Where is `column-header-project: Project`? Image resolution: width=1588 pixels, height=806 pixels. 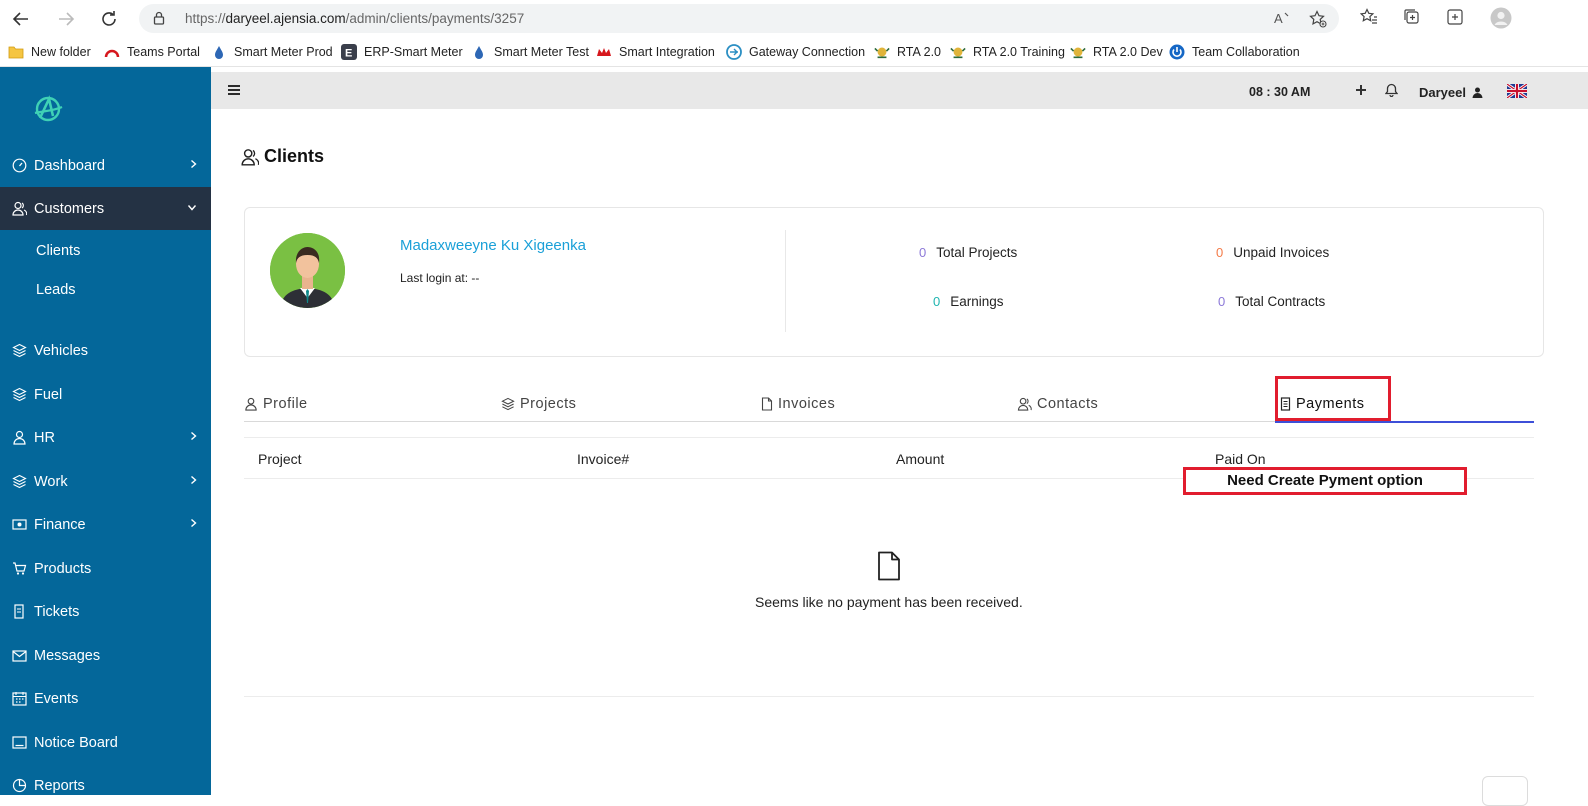 column-header-project: Project is located at coordinates (280, 459).